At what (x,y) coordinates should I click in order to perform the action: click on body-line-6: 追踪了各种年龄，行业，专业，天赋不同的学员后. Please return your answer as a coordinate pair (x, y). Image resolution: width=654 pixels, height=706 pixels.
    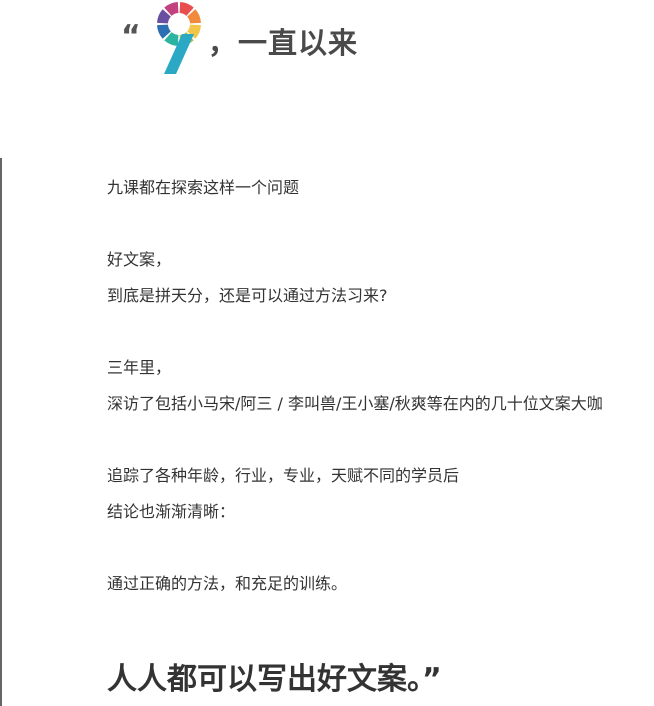
    Looking at the image, I should click on (283, 475).